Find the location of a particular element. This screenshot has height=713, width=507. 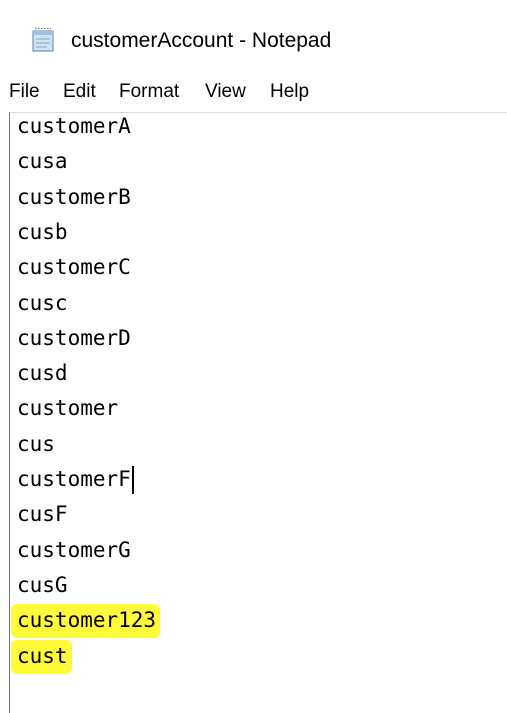

text-line: cusc is located at coordinates (42, 304).